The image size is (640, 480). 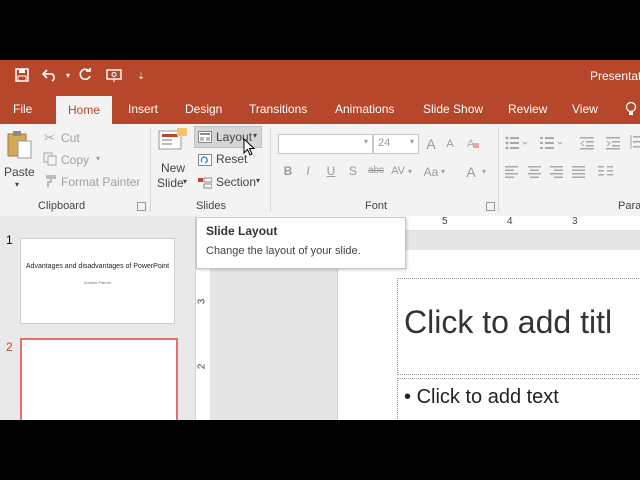 I want to click on document-title: Presentati, so click(x=615, y=76).